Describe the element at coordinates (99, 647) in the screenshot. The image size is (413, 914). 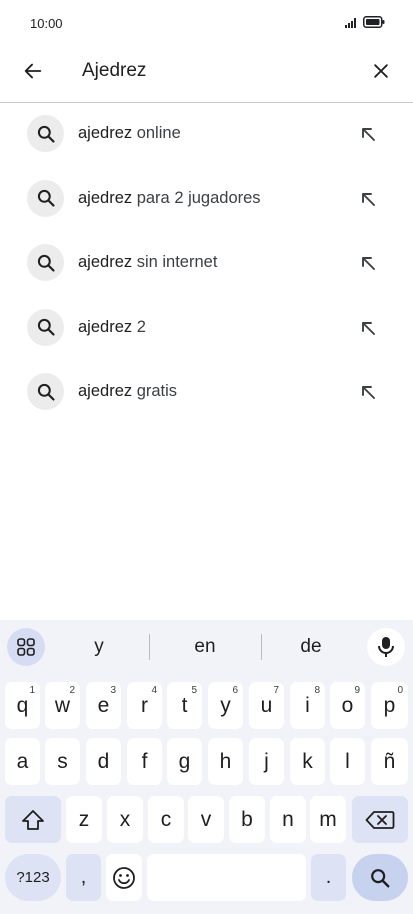
I see `keyboard-word-suggestion: y` at that location.